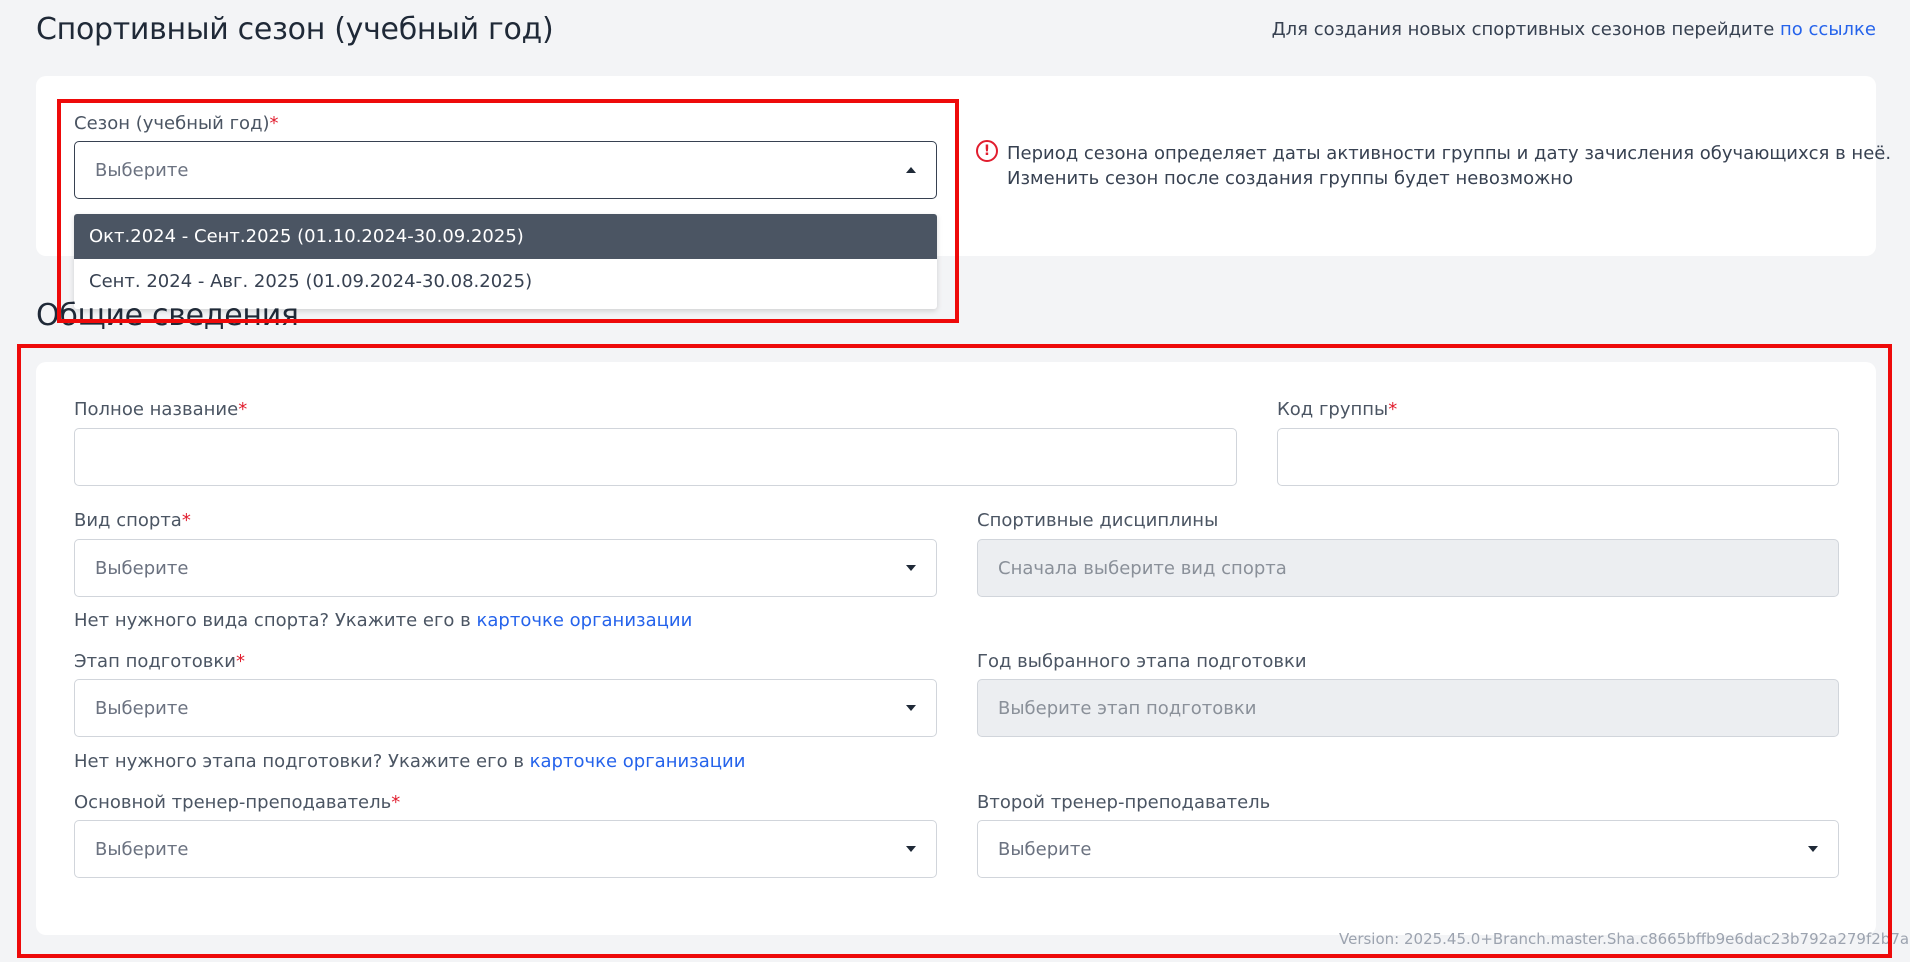  What do you see at coordinates (142, 170) in the screenshot?
I see `season-select-value: Выберите` at bounding box center [142, 170].